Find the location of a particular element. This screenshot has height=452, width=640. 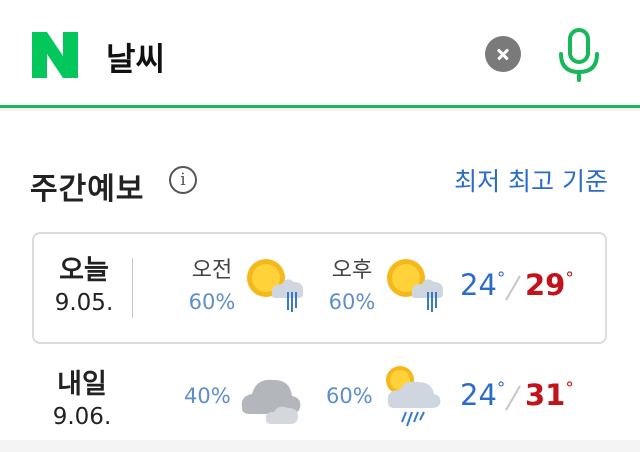

sun-cloud-shower-icon is located at coordinates (413, 396).